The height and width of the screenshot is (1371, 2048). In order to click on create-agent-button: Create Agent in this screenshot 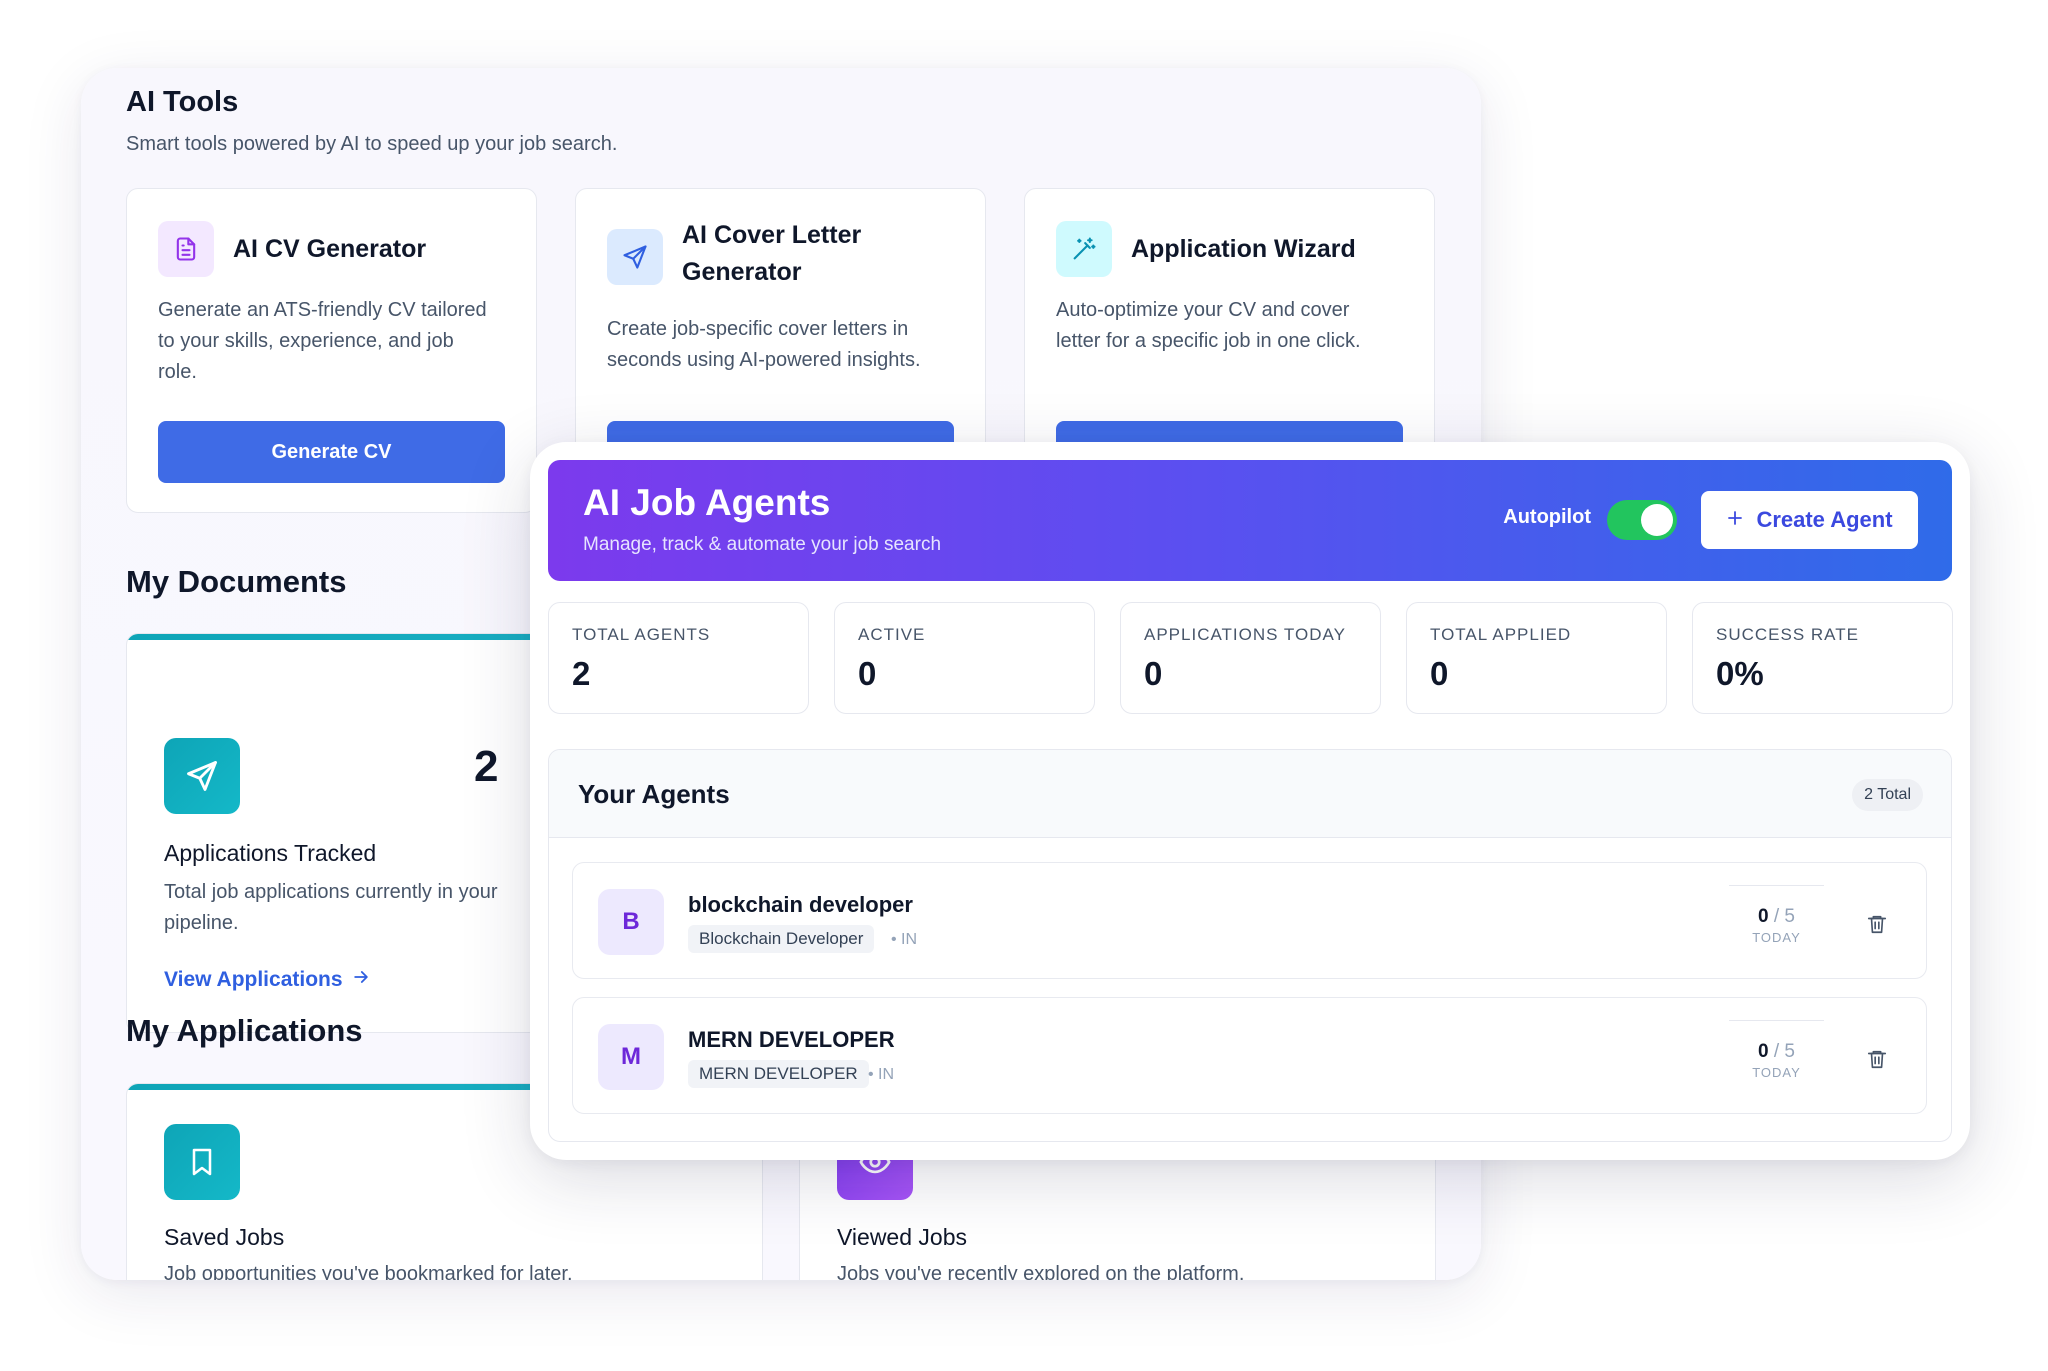, I will do `click(1809, 520)`.